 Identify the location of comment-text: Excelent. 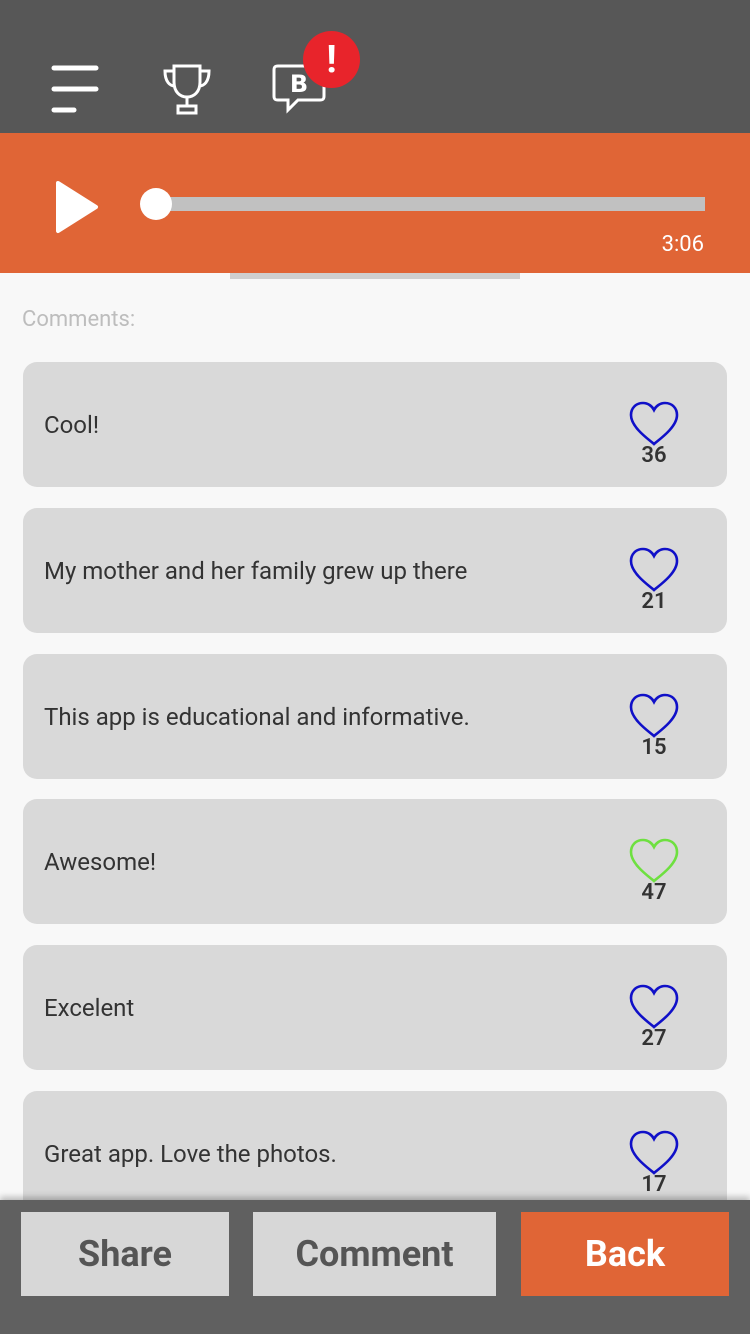
(89, 1007).